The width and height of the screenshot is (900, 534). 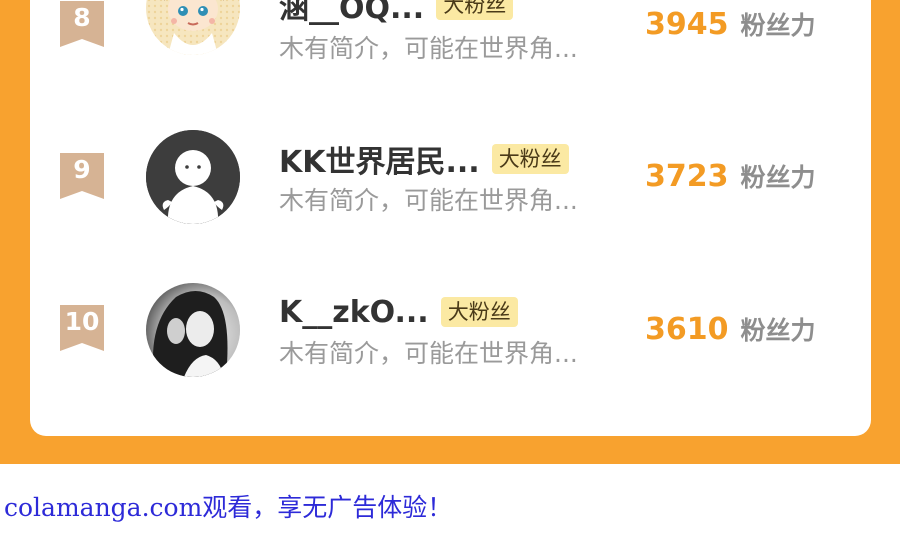 I want to click on user-name-line: 涵__OQ... 大粉丝, so click(x=396, y=13).